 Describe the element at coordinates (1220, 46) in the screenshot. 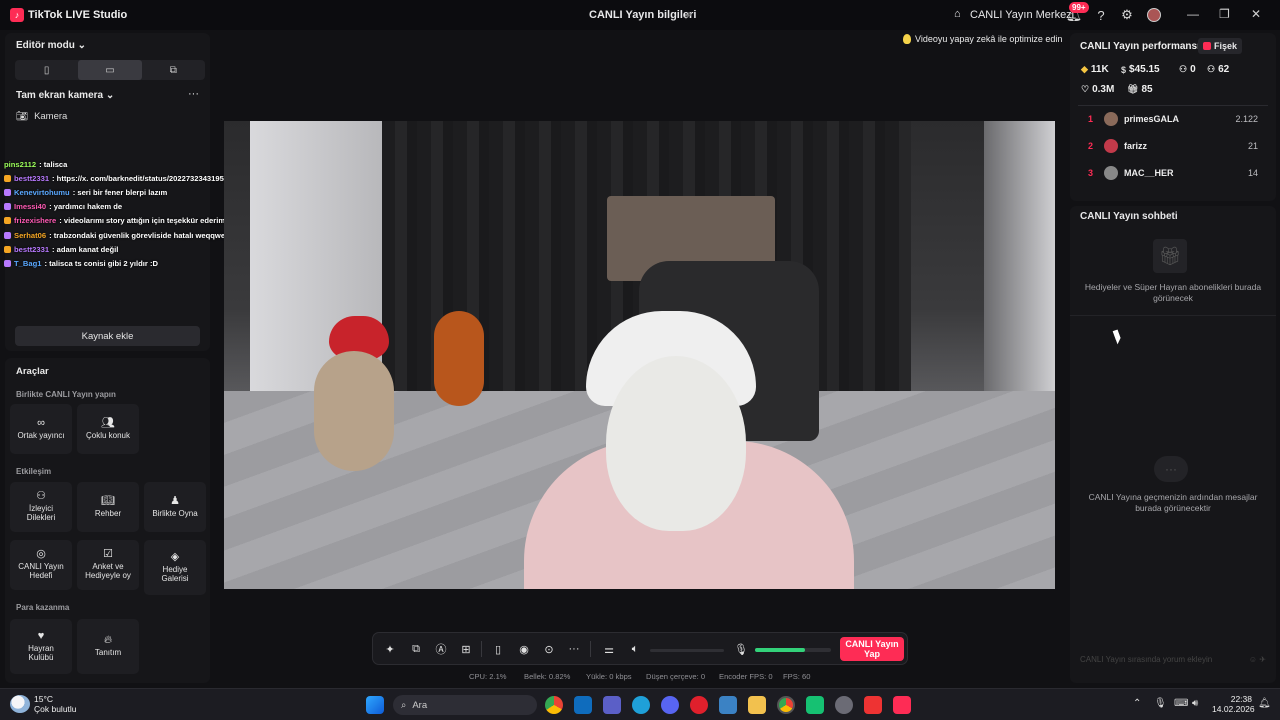

I see `fisek-button: Fişek` at that location.